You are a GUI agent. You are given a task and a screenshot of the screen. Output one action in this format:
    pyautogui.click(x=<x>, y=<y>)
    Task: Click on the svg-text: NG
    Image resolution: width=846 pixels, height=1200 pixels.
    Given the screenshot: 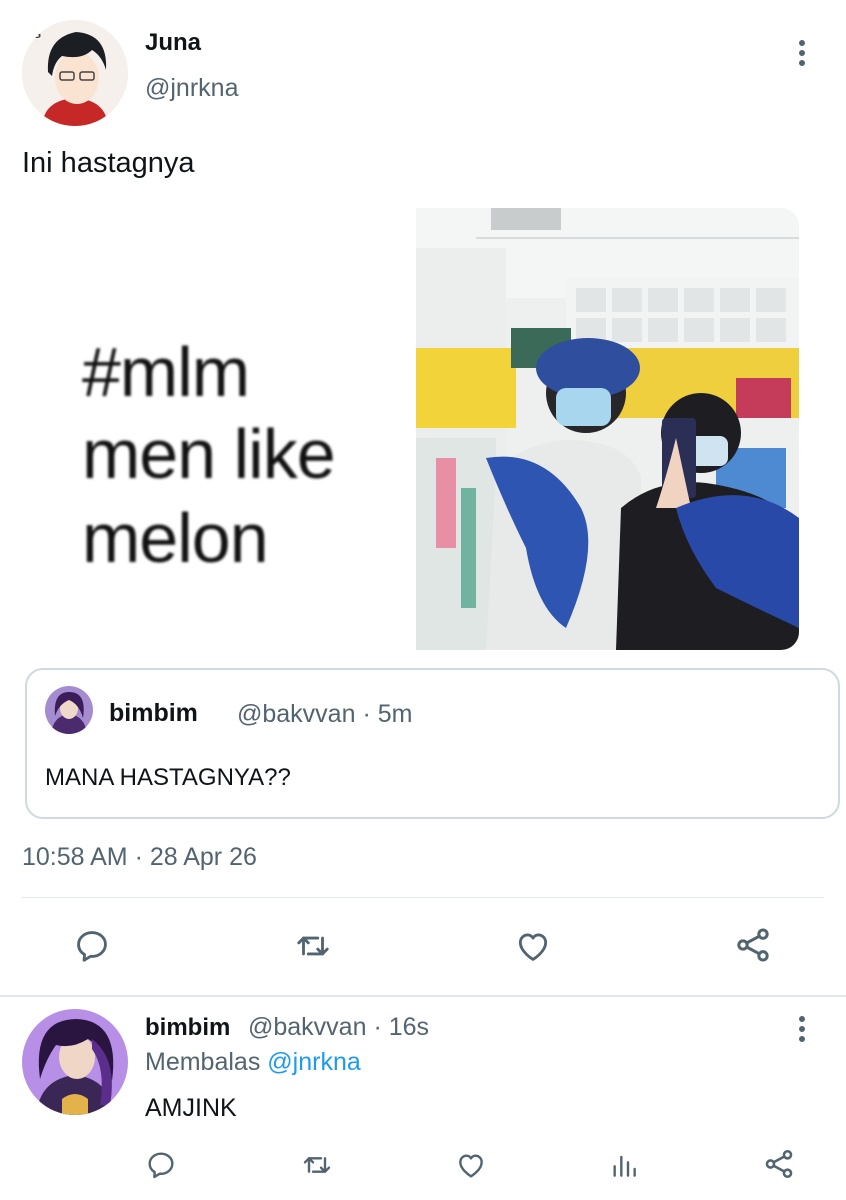 What is the action you would take?
    pyautogui.click(x=33, y=35)
    